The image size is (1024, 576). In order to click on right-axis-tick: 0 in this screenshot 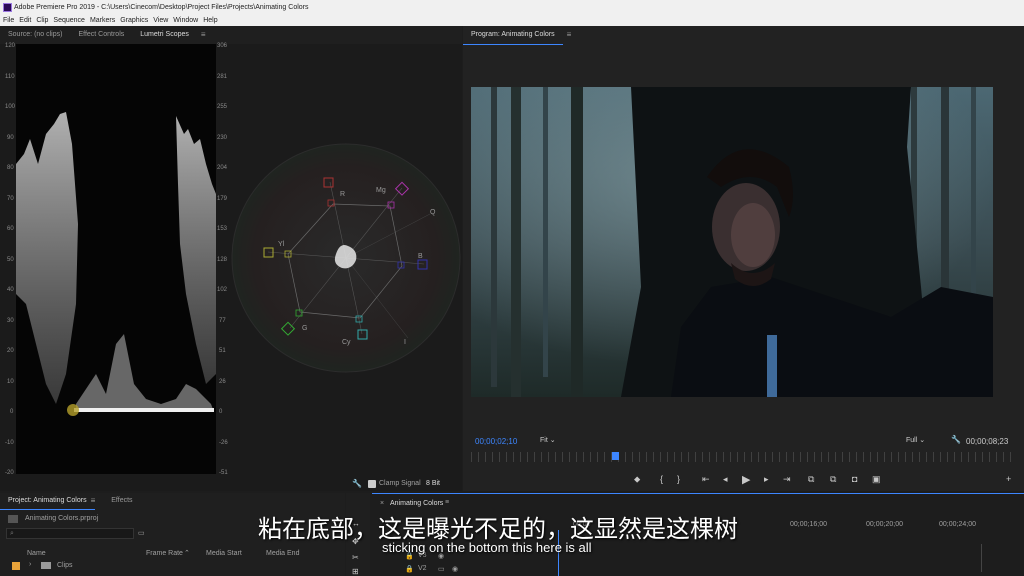, I will do `click(221, 412)`.